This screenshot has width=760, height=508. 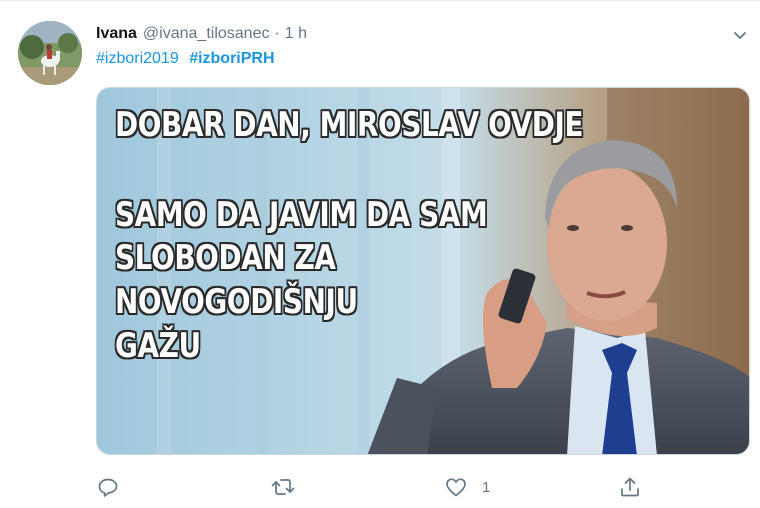 I want to click on author-handle: @ivana_tilosanec, so click(x=206, y=34).